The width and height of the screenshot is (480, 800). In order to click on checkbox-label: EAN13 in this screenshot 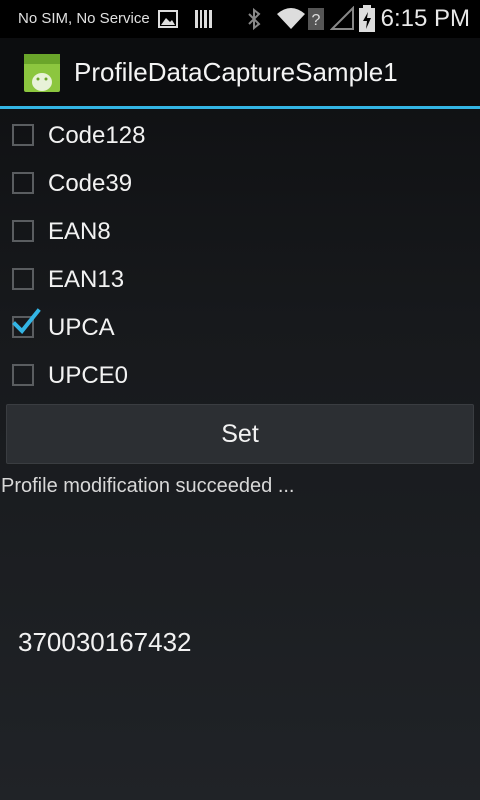, I will do `click(86, 279)`.